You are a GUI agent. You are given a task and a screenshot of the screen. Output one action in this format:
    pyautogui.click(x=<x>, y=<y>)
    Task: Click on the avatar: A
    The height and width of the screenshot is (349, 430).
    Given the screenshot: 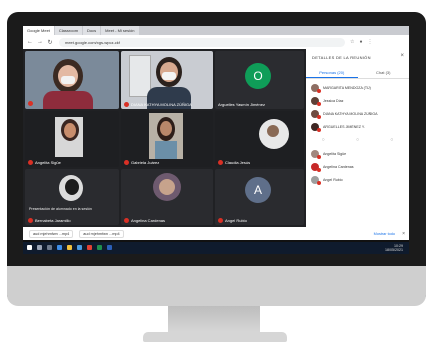 What is the action you would take?
    pyautogui.click(x=258, y=190)
    